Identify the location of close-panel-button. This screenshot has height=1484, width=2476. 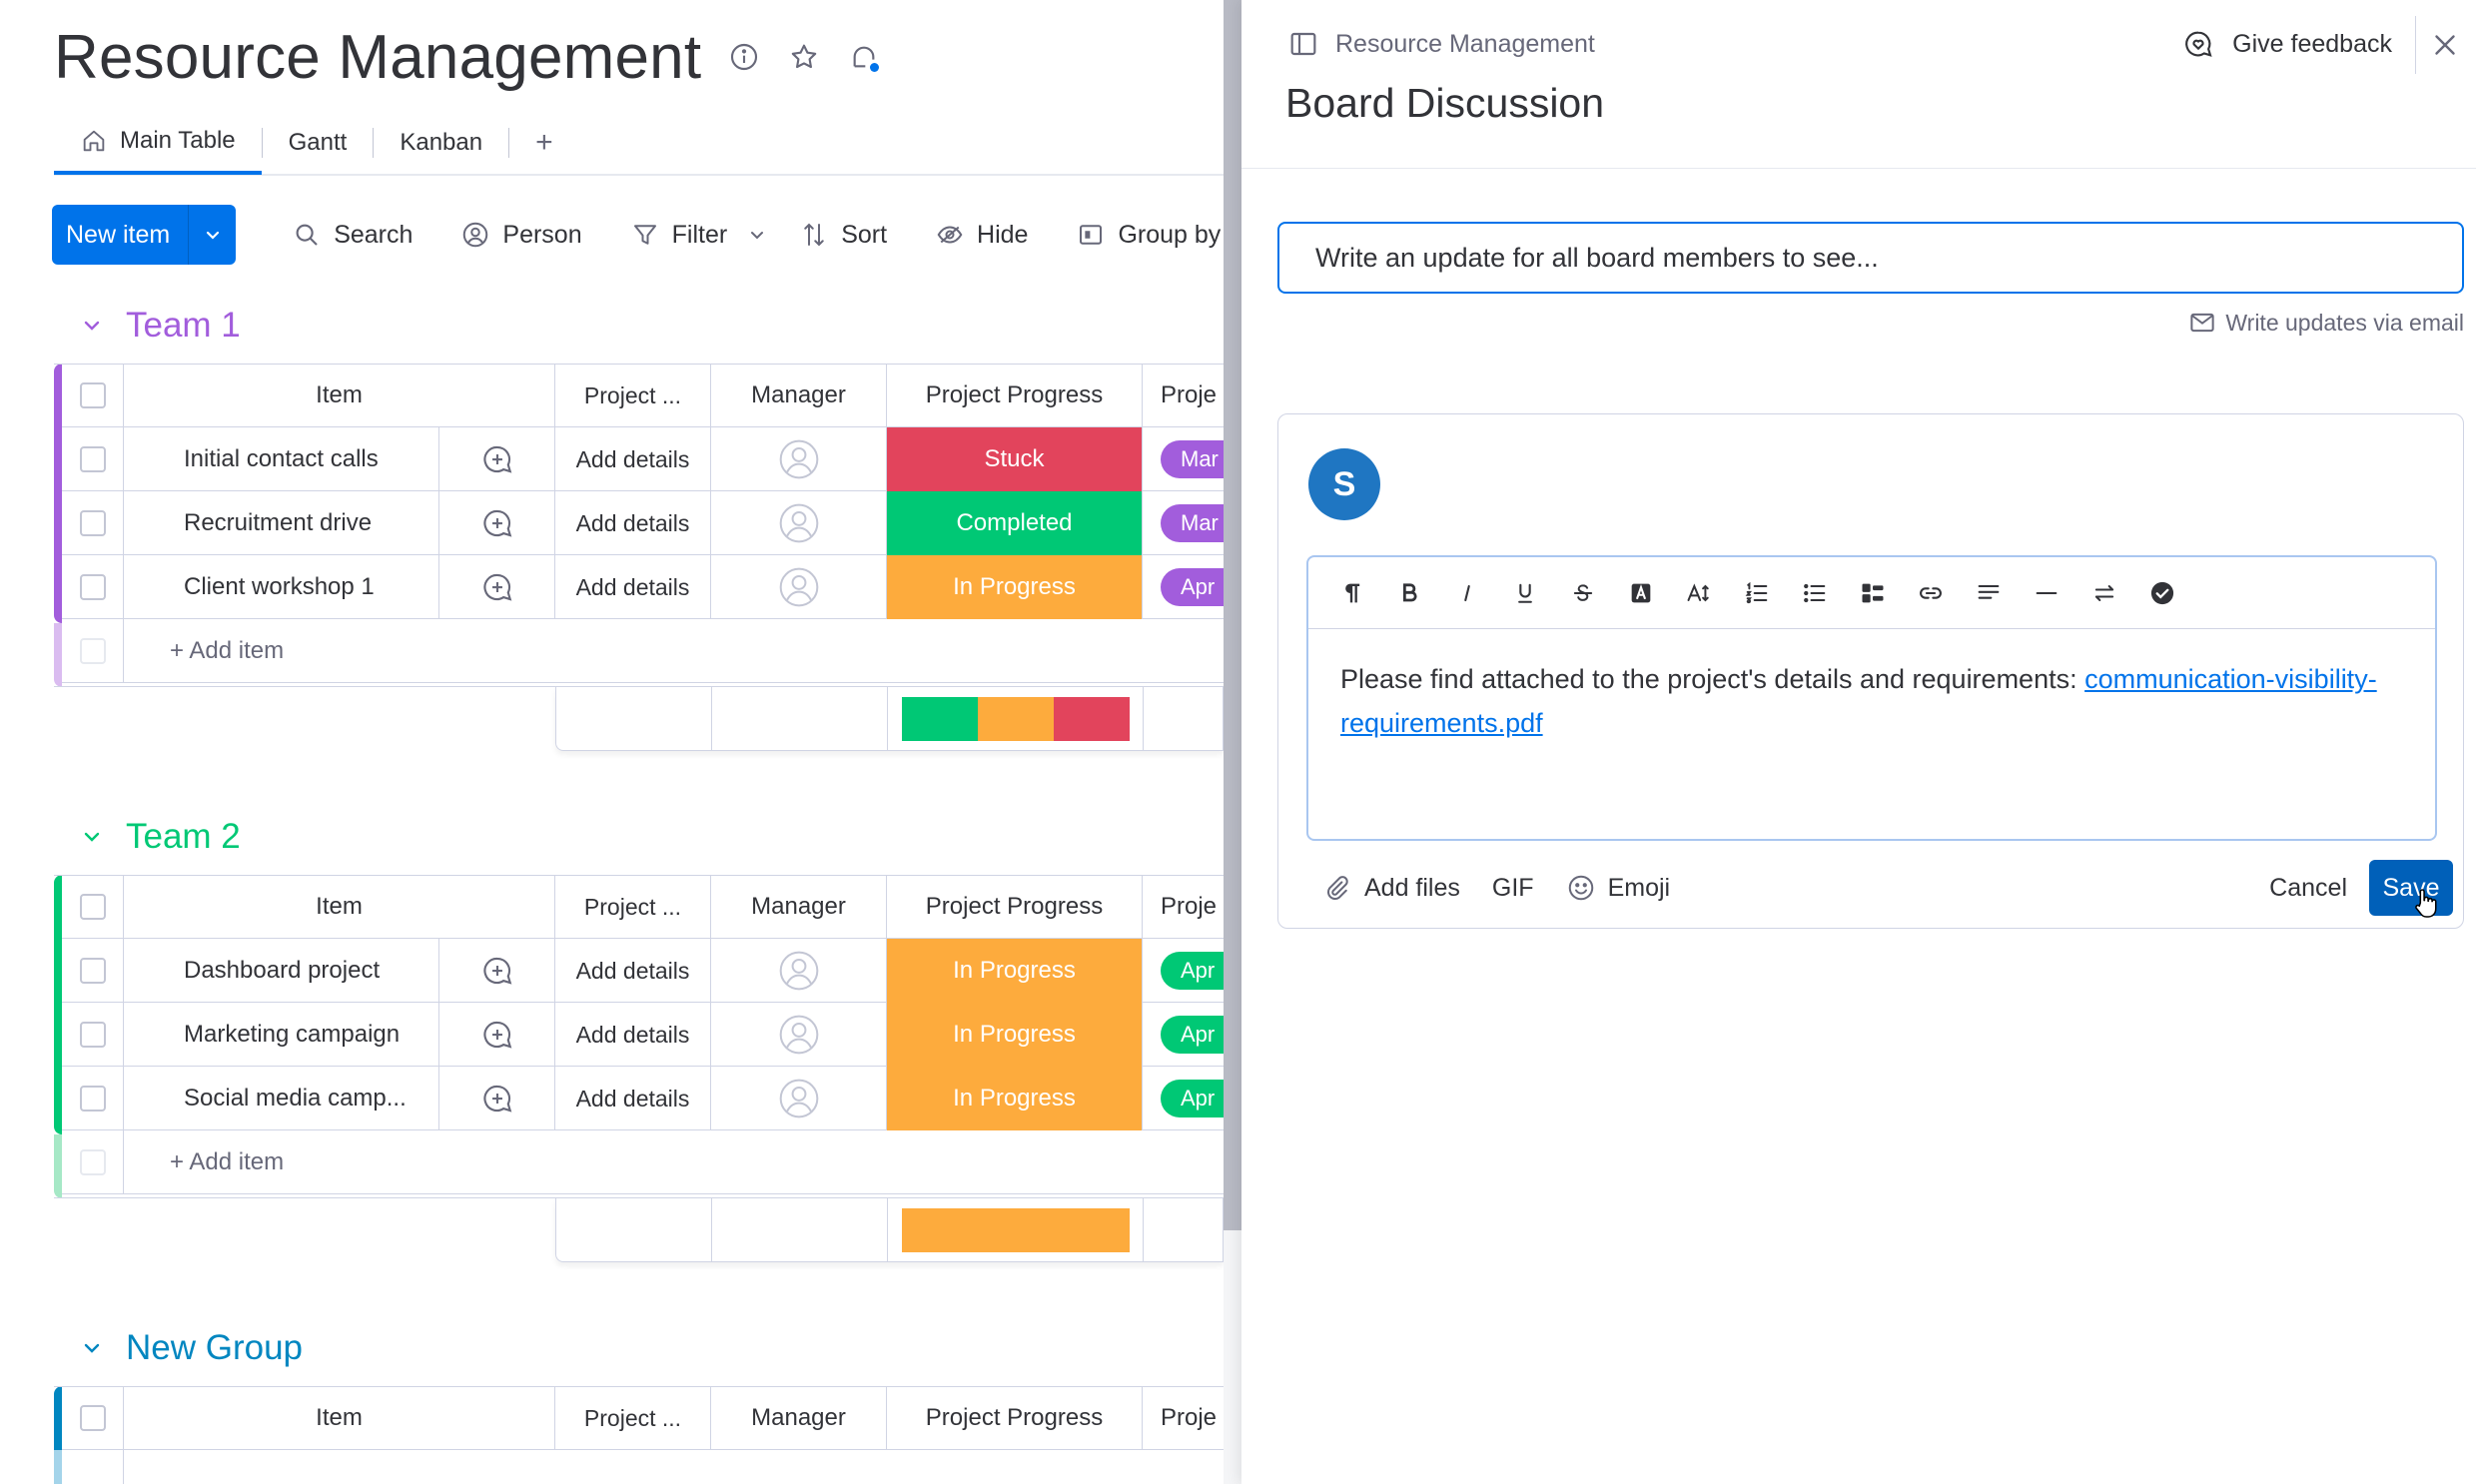
(2445, 45).